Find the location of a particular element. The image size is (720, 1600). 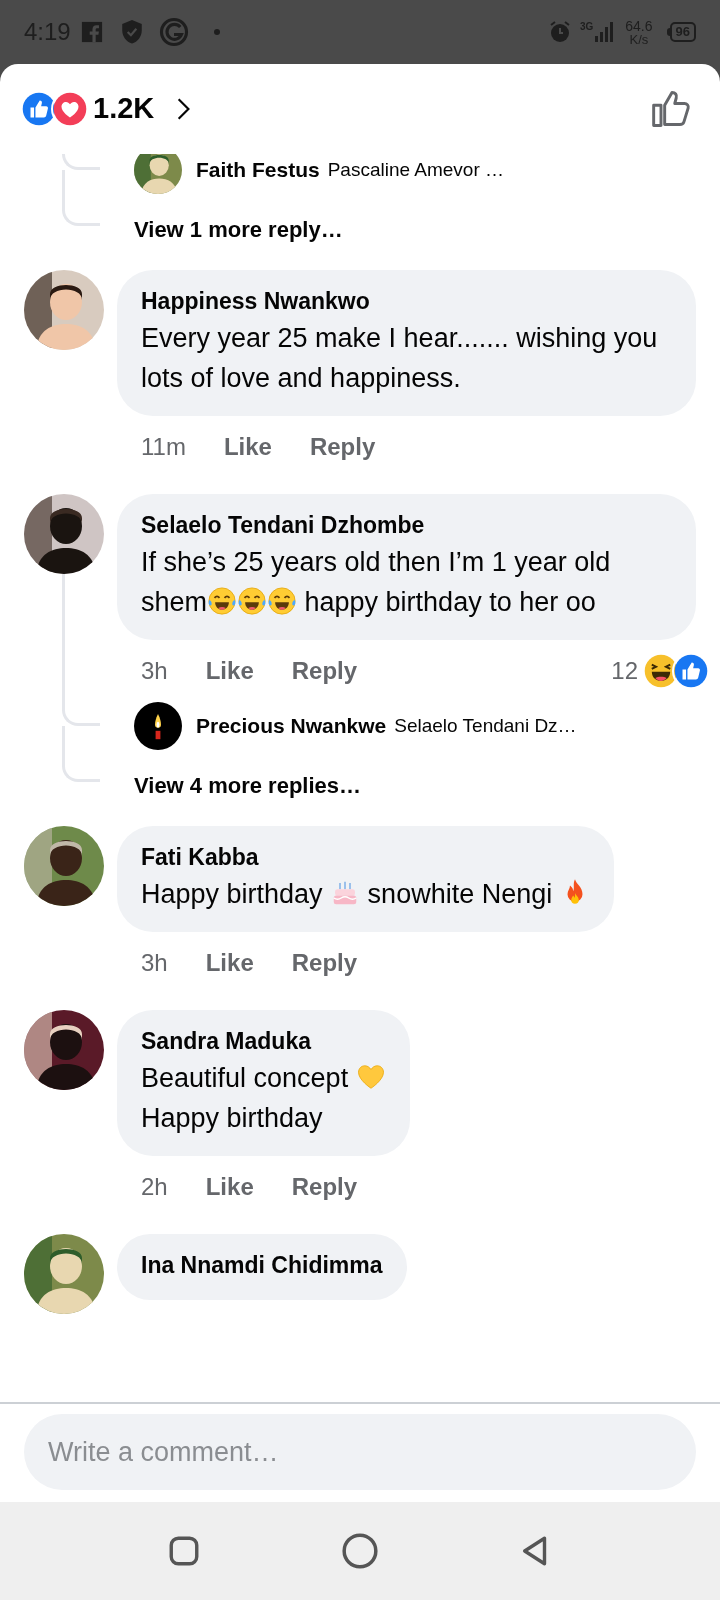

comment-author: Ina Nnamdi Chidimma is located at coordinates (262, 1265).